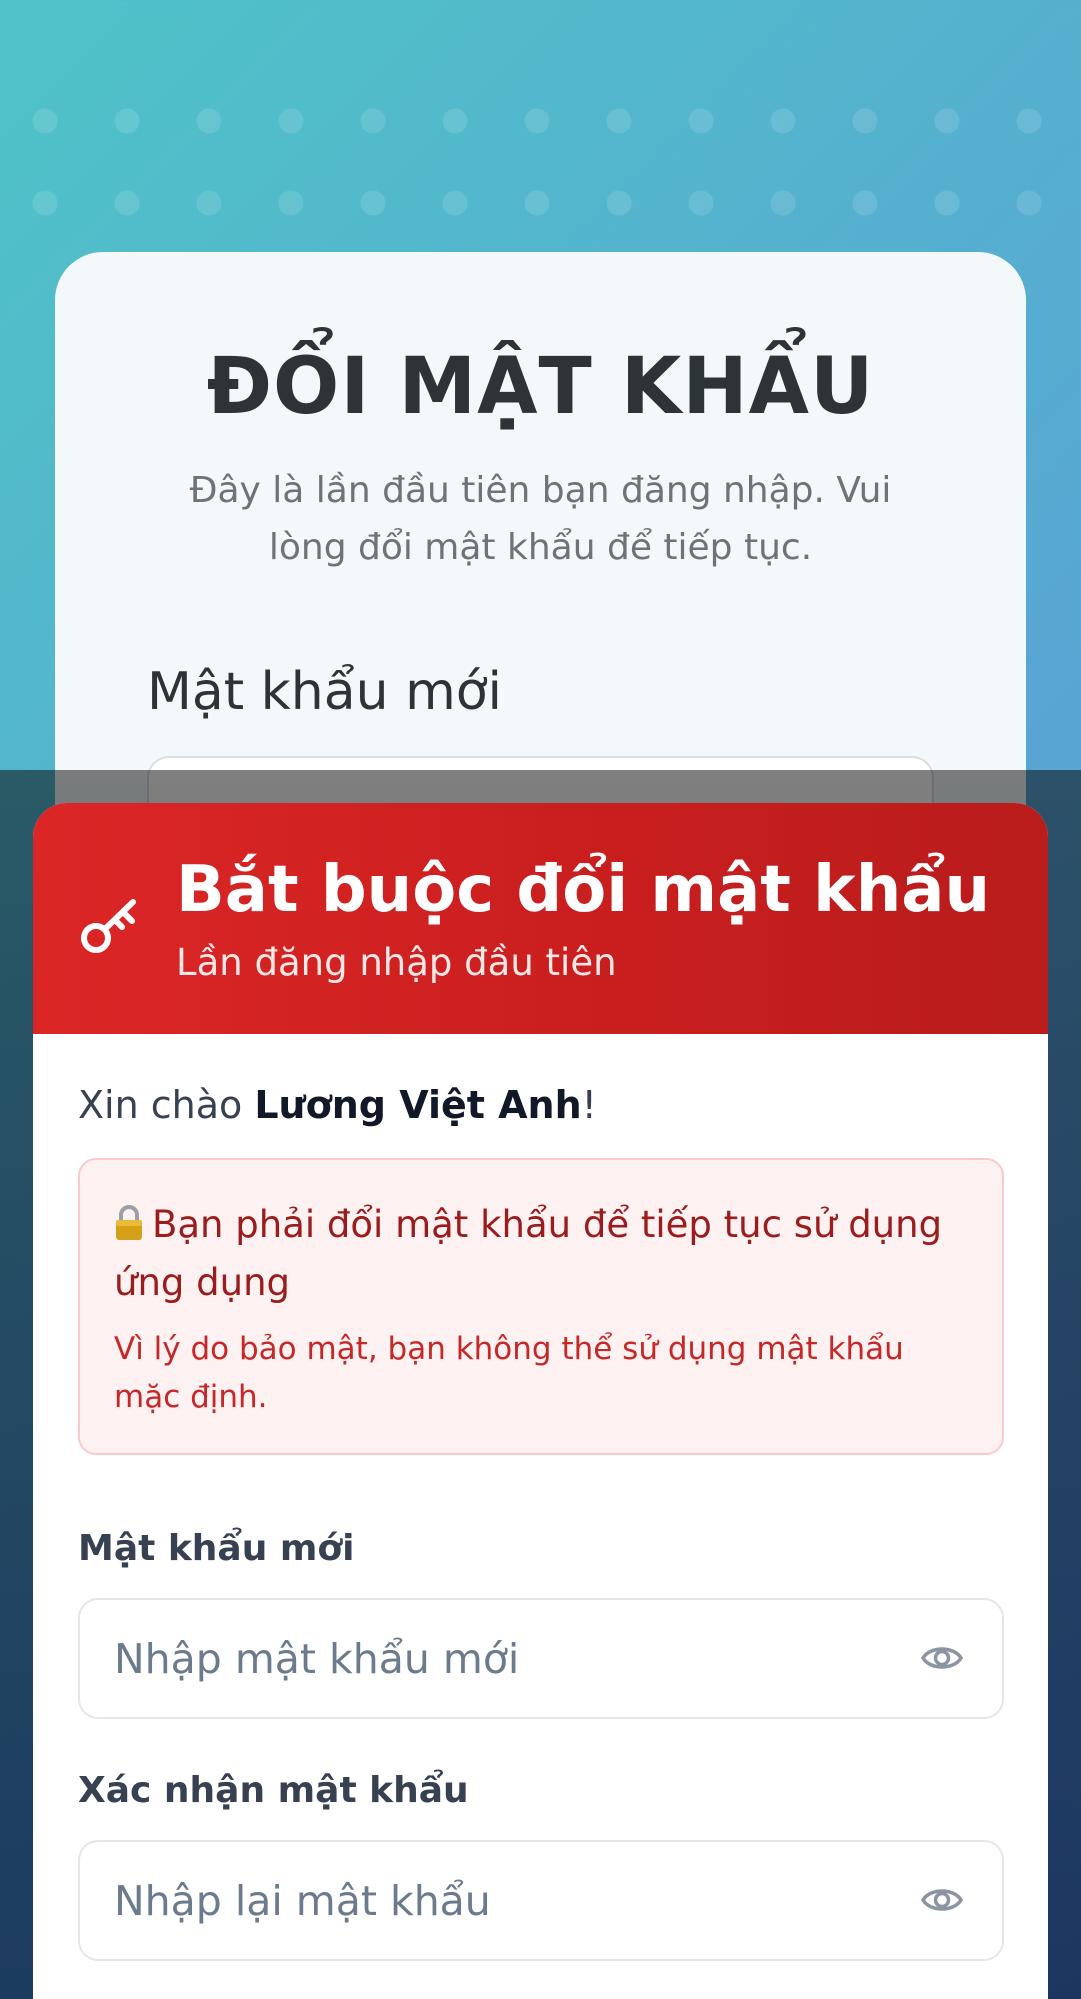 Image resolution: width=1081 pixels, height=1999 pixels. I want to click on lock-icon, so click(129, 1222).